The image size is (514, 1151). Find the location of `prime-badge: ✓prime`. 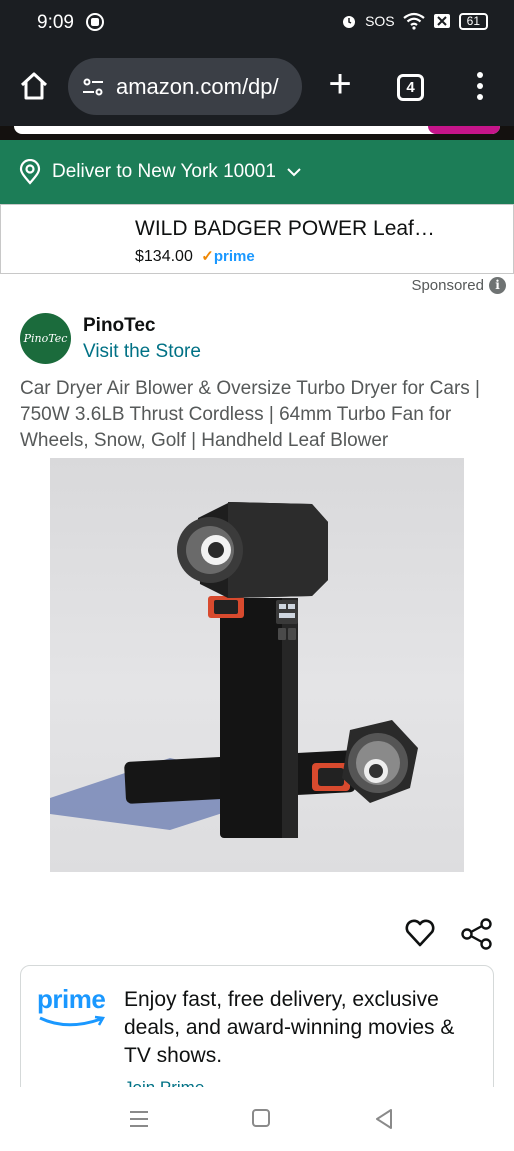

prime-badge: ✓prime is located at coordinates (228, 256).